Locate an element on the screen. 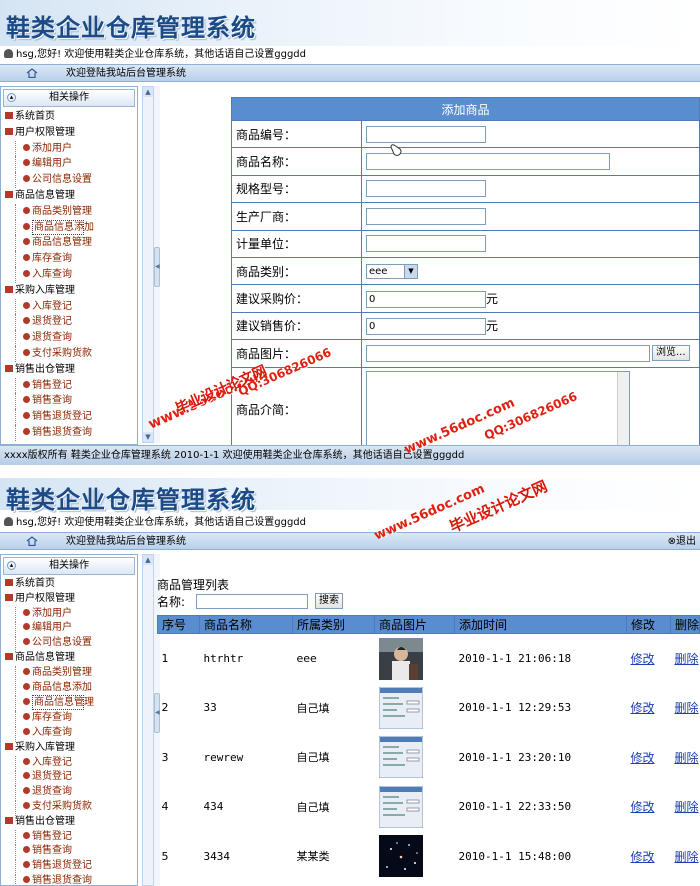  manufacturer-input is located at coordinates (426, 216).